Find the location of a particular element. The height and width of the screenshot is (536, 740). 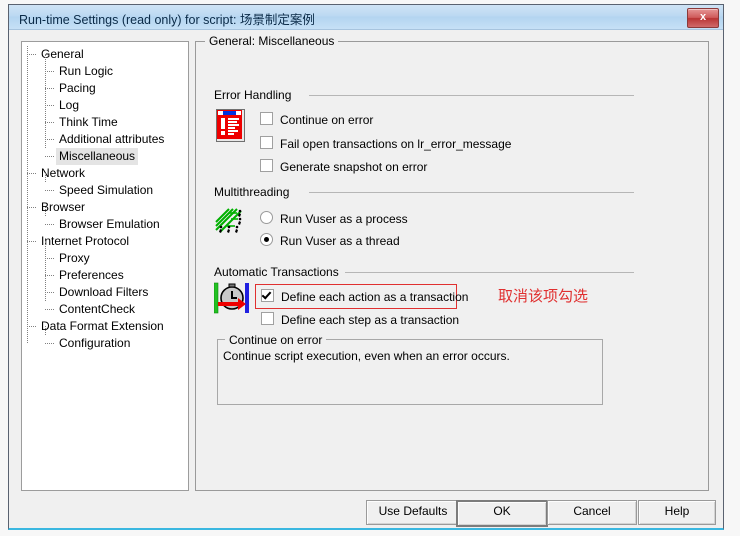

radio-label: Run Vuser as a process is located at coordinates (344, 219).